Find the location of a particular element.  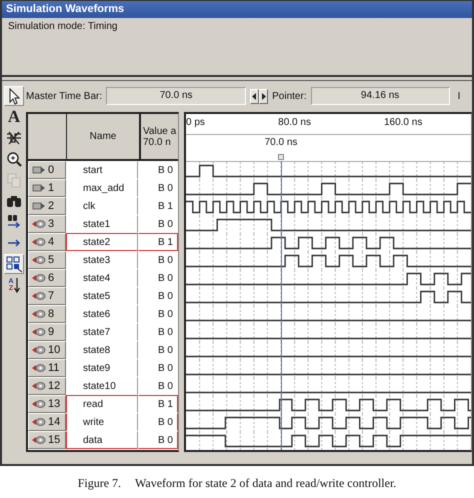

figure-label: Figure 7. is located at coordinates (100, 483).